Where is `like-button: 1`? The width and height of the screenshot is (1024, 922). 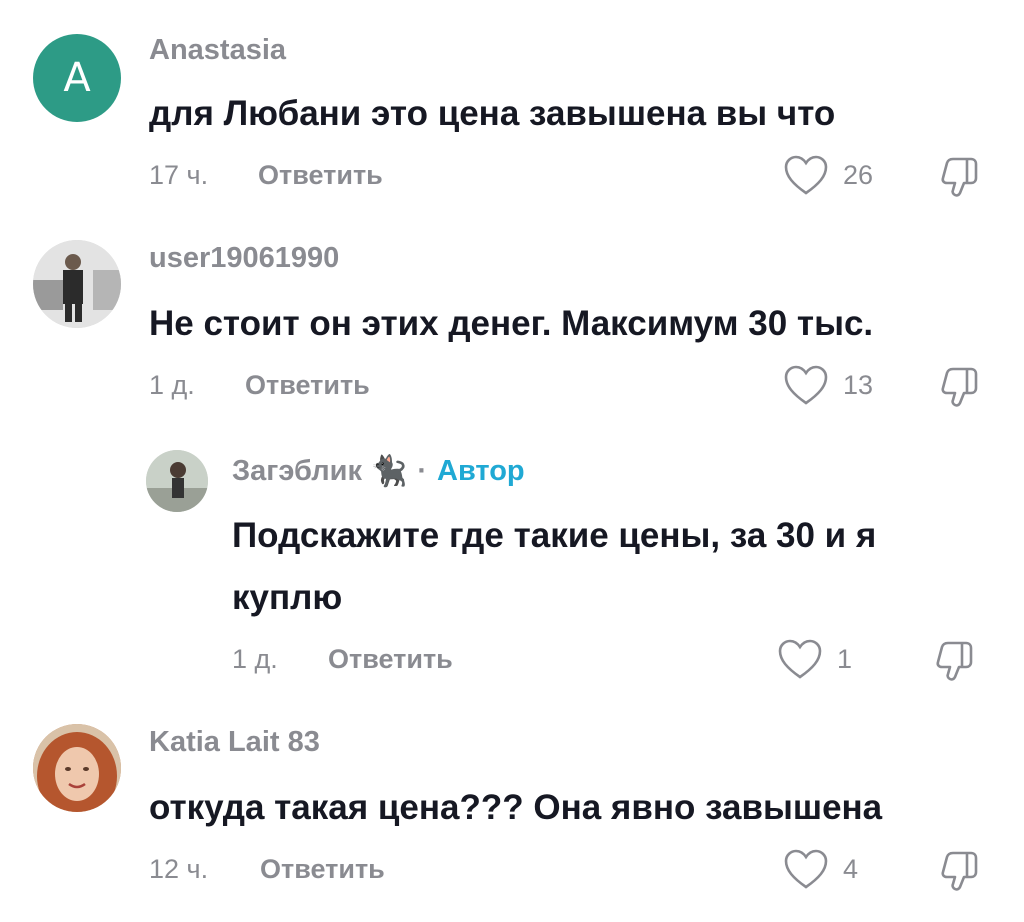
like-button: 1 is located at coordinates (814, 659).